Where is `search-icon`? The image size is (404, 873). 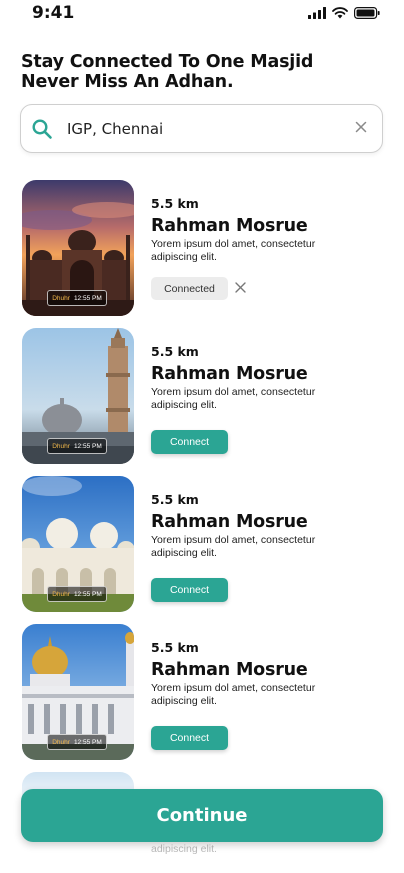 search-icon is located at coordinates (42, 129).